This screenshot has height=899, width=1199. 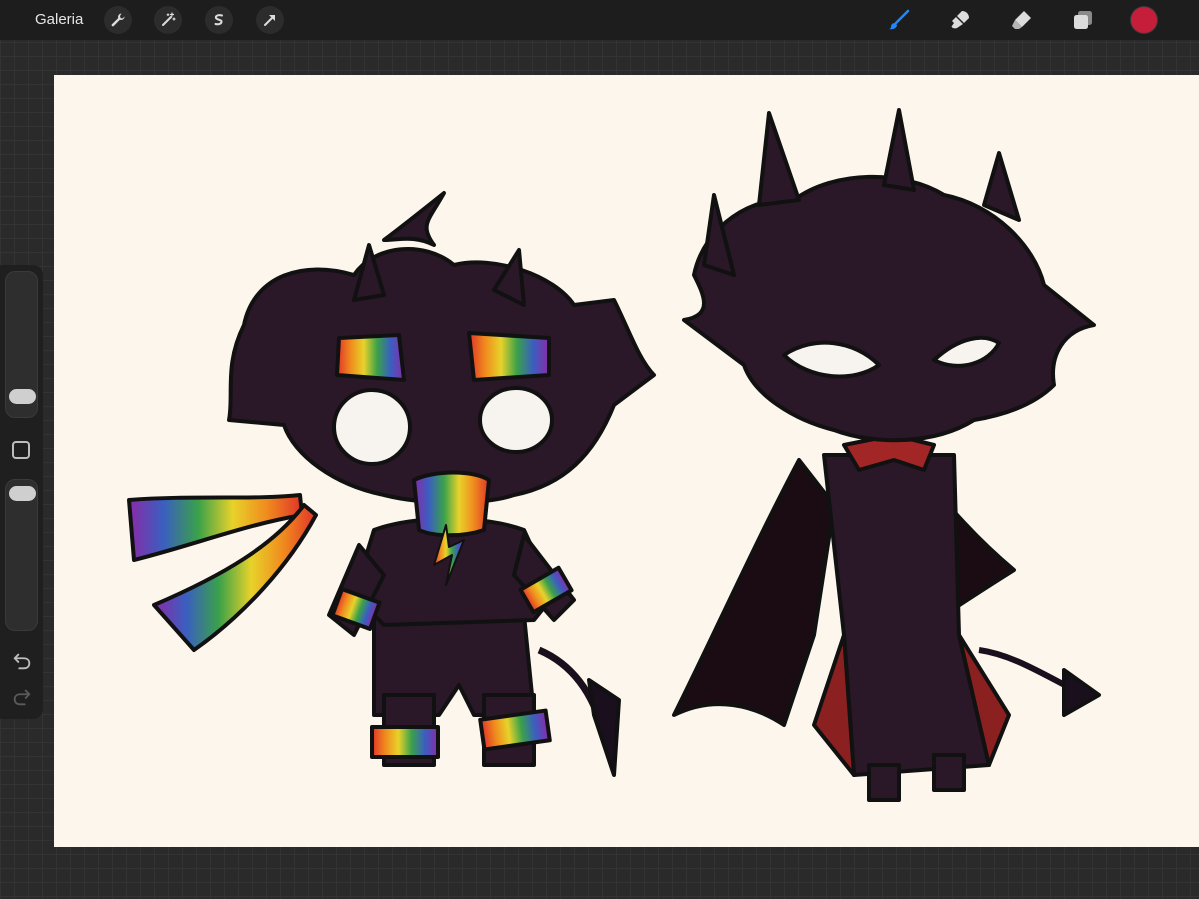 I want to click on transform-arrow-icon, so click(x=269, y=20).